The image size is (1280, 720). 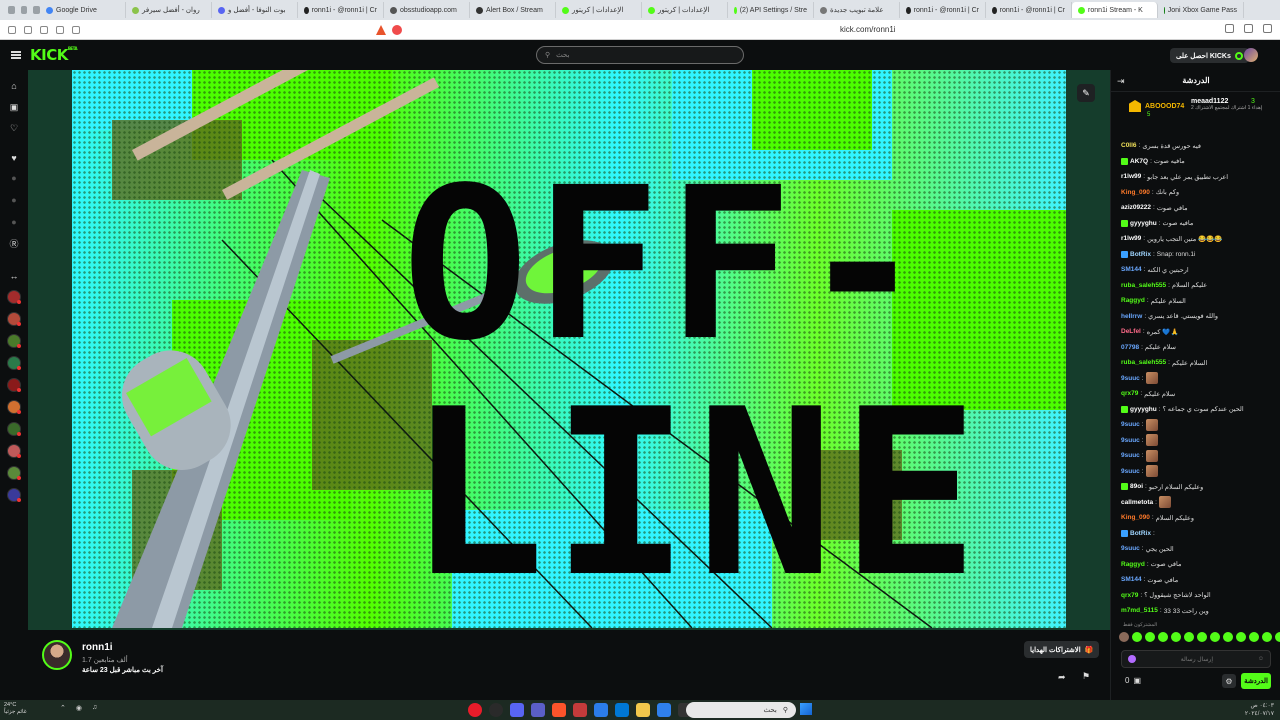 I want to click on gift-subs-button: الاشتراكات الهدايا 🎁, so click(x=1062, y=649).